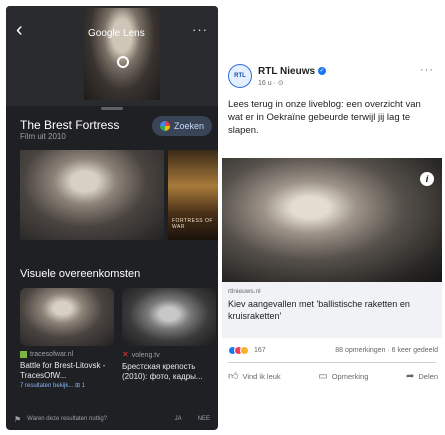  I want to click on reaction-icons, so click(238, 350).